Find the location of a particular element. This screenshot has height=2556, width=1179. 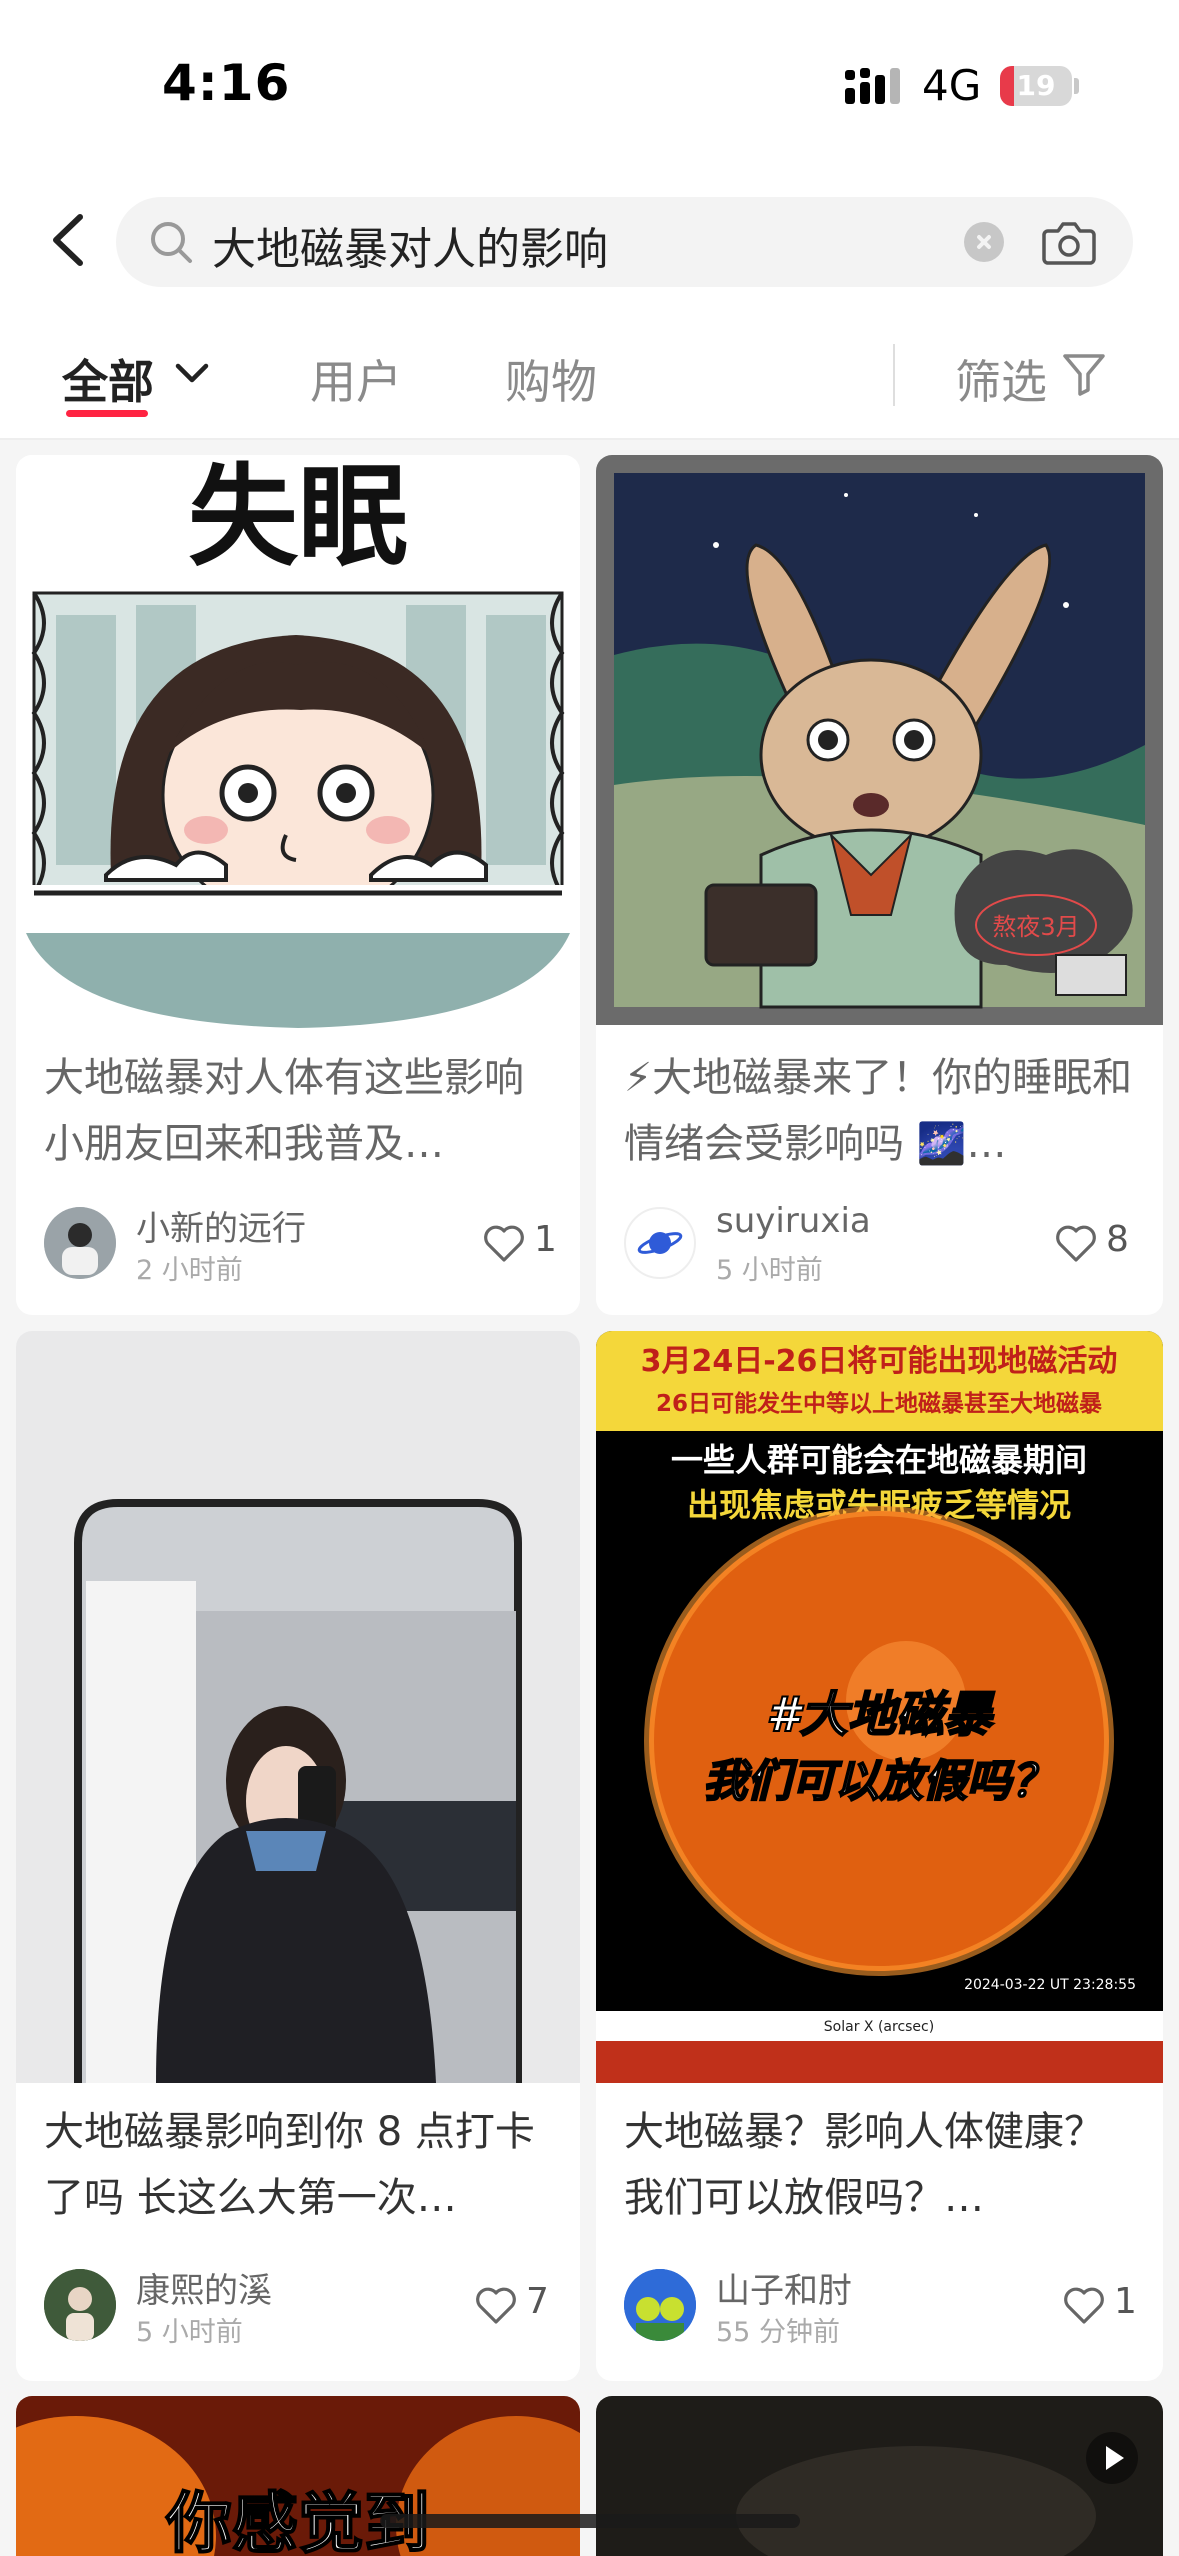

back-arrow-icon is located at coordinates (70, 240).